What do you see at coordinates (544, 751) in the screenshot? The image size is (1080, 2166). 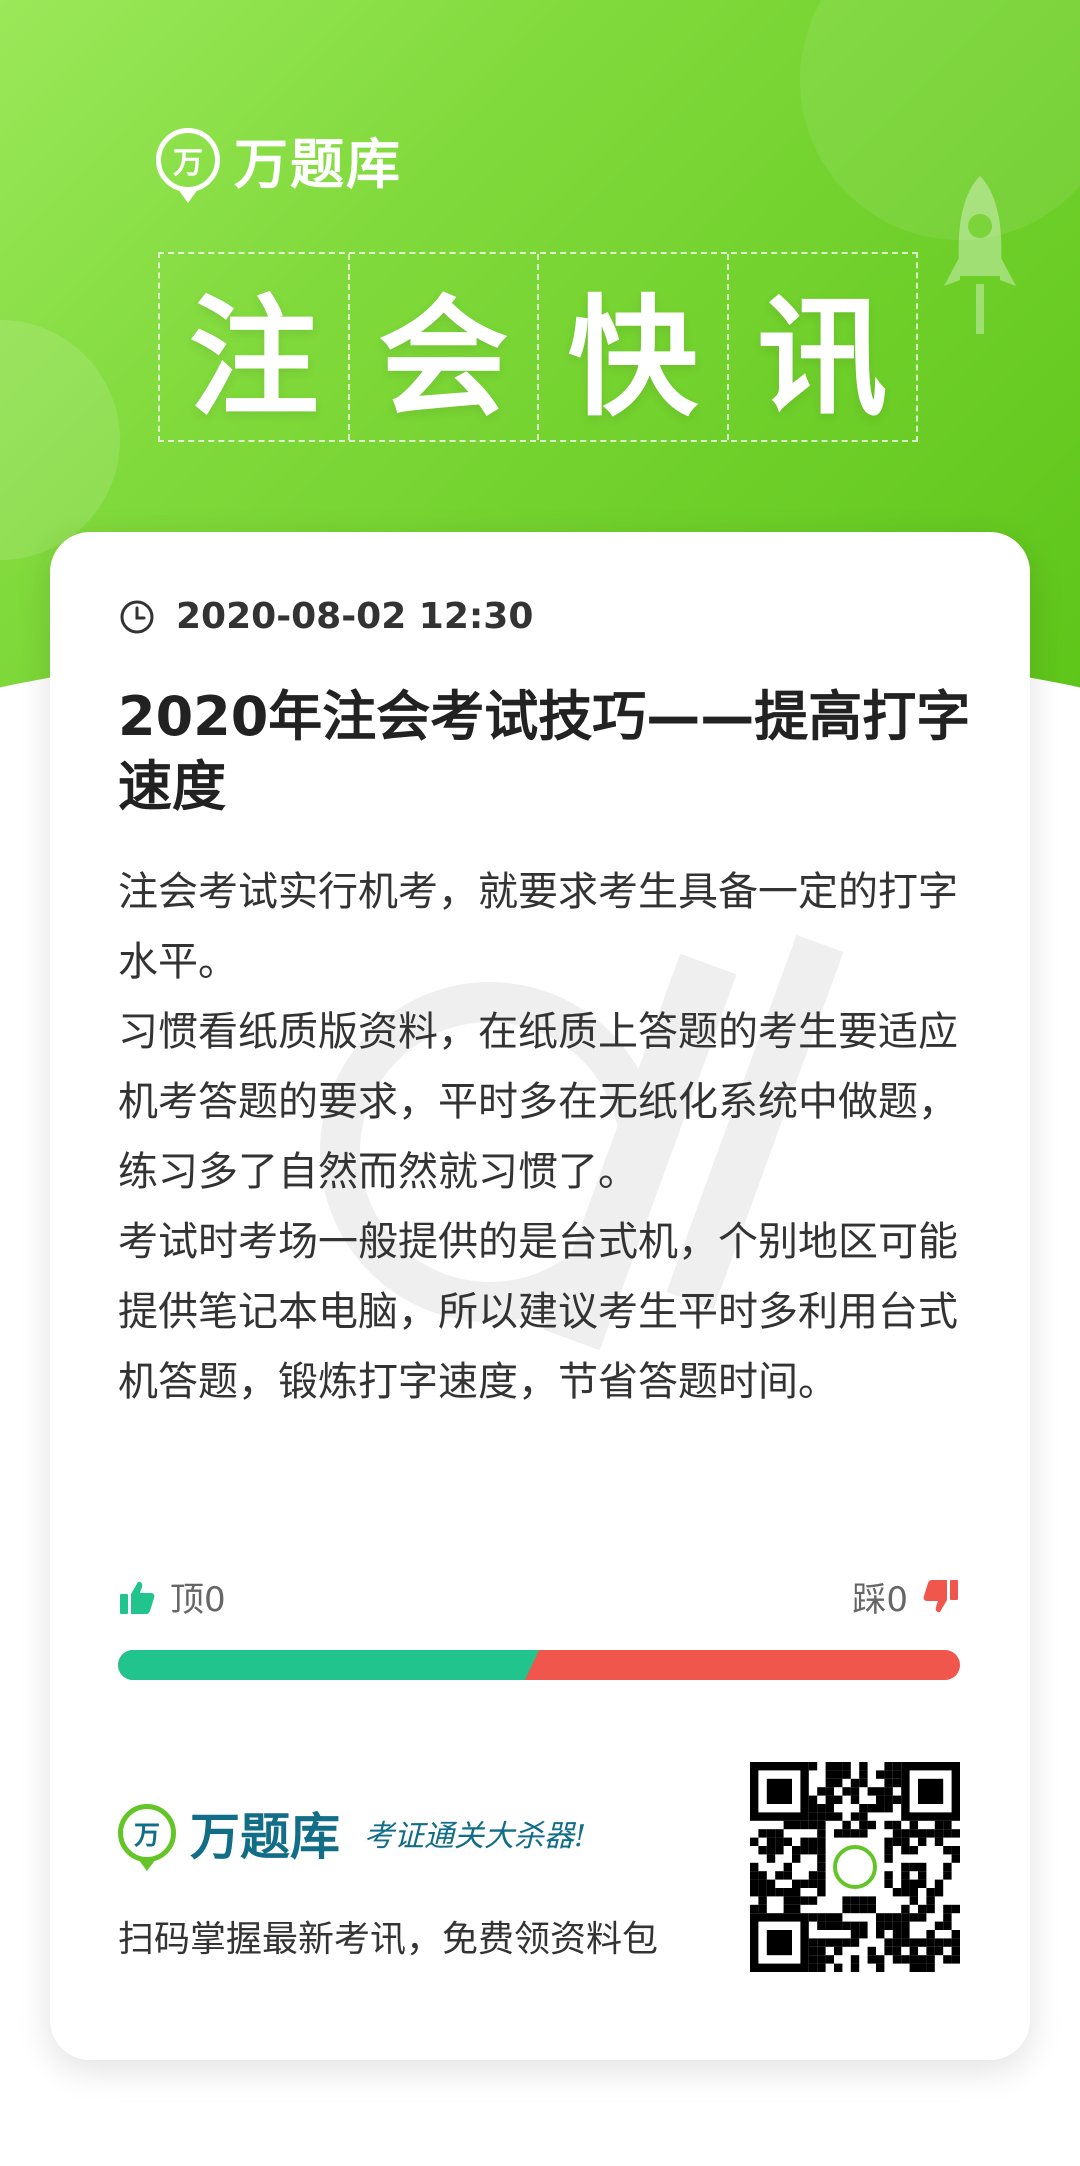 I see `article-title: 2020年注会考试技巧——提高打字速度` at bounding box center [544, 751].